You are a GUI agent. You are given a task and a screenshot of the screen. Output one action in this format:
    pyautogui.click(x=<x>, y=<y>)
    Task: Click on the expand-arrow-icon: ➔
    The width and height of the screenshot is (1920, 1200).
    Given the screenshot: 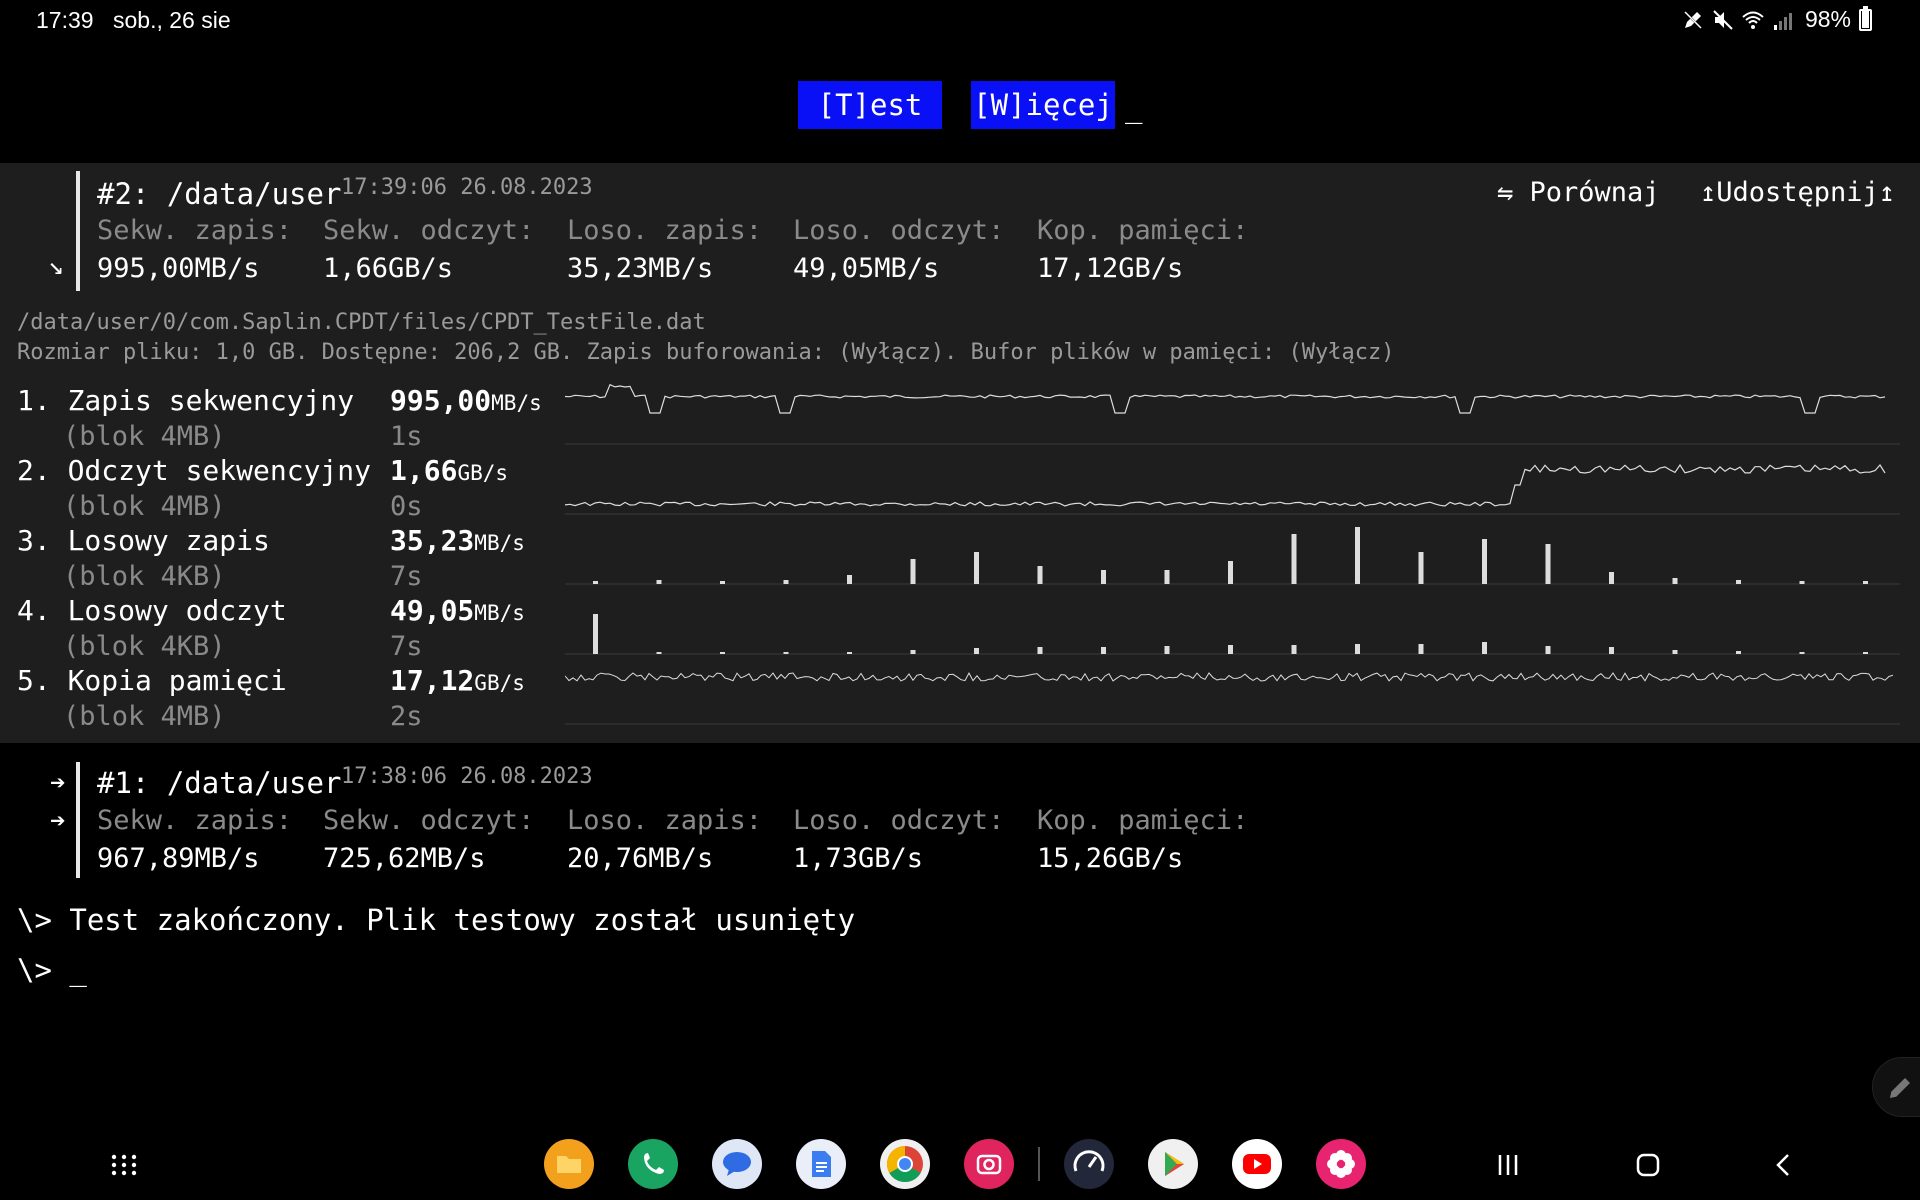 What is the action you would take?
    pyautogui.click(x=58, y=783)
    